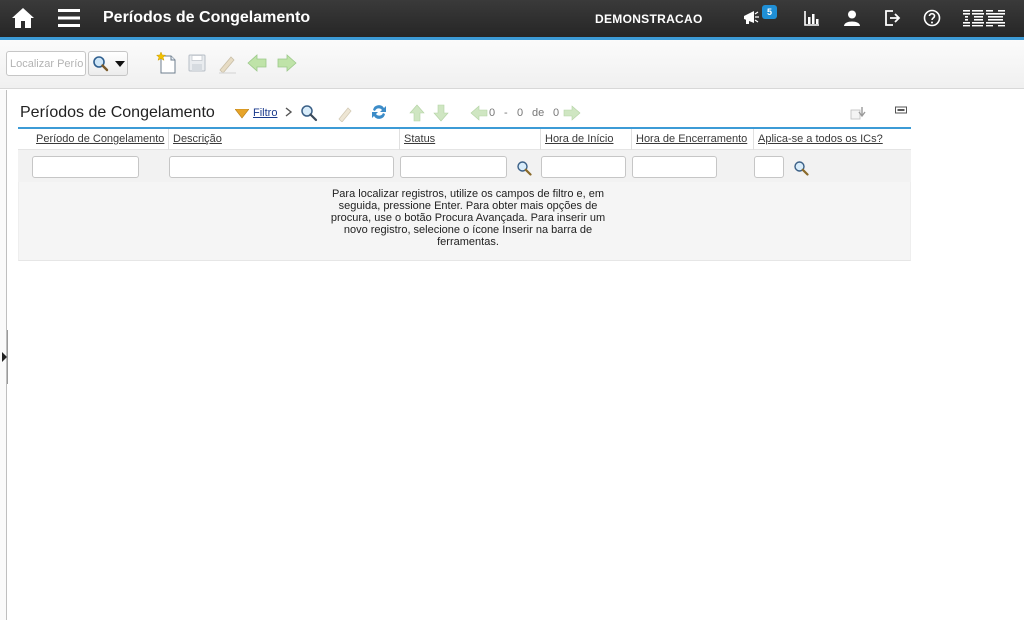 The width and height of the screenshot is (1024, 620). What do you see at coordinates (769, 167) in the screenshot?
I see `filter-applies-all-input` at bounding box center [769, 167].